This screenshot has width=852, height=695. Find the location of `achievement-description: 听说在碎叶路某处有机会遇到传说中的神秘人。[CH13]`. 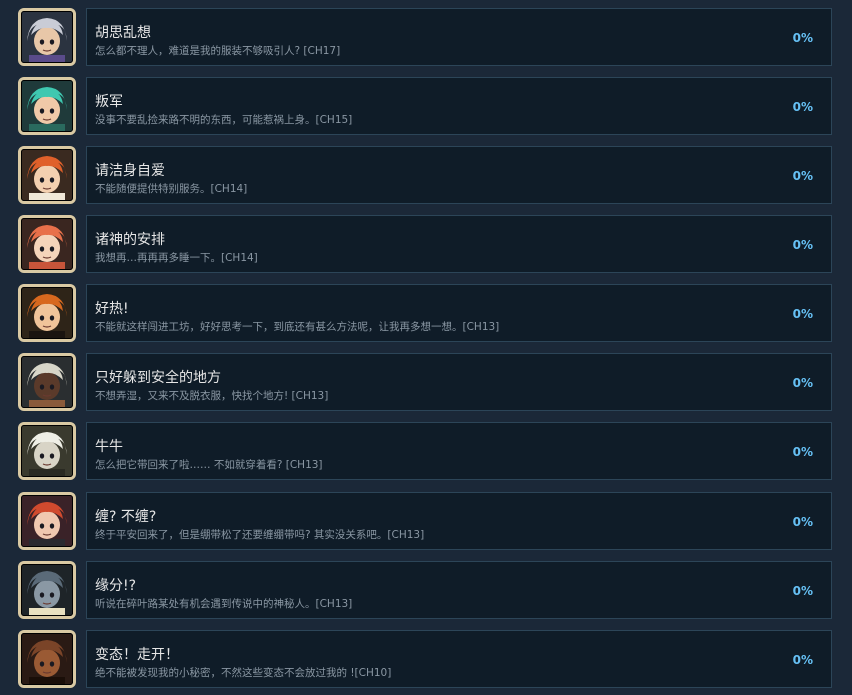

achievement-description: 听说在碎叶路某处有机会遇到传说中的神秘人。[CH13] is located at coordinates (224, 604).